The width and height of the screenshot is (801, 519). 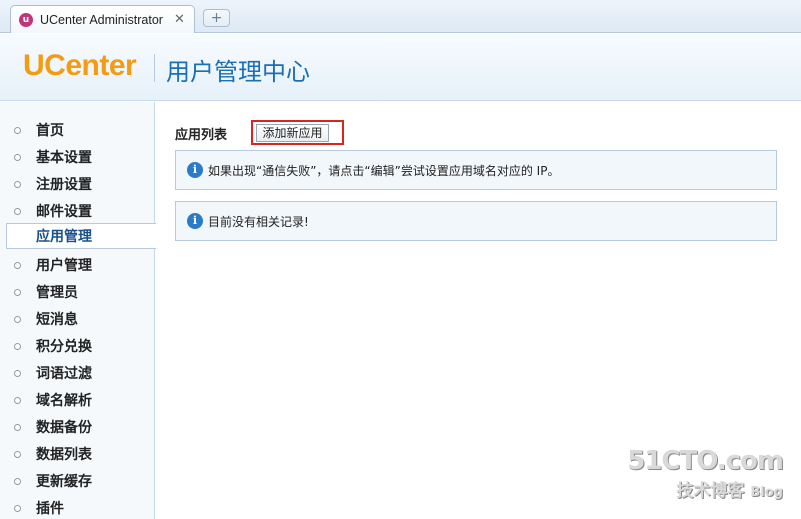 I want to click on sidebar-item-domain-resolution: 域名解析, so click(x=77, y=400).